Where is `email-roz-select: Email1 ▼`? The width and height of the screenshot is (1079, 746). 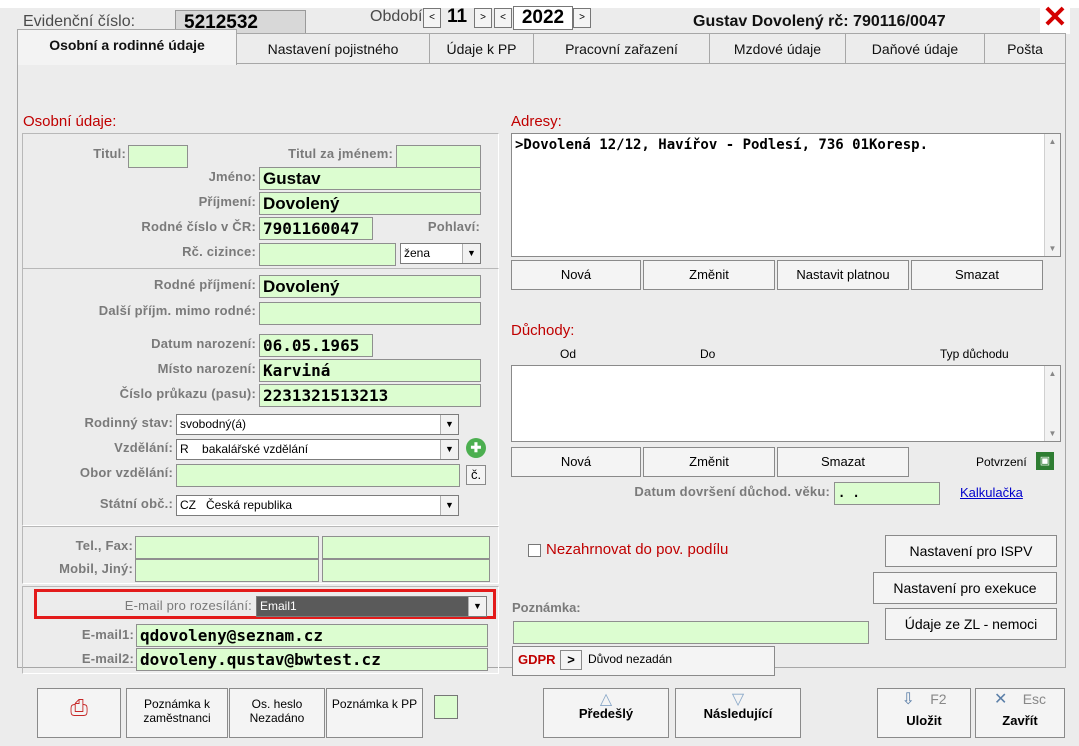 email-roz-select: Email1 ▼ is located at coordinates (371, 606).